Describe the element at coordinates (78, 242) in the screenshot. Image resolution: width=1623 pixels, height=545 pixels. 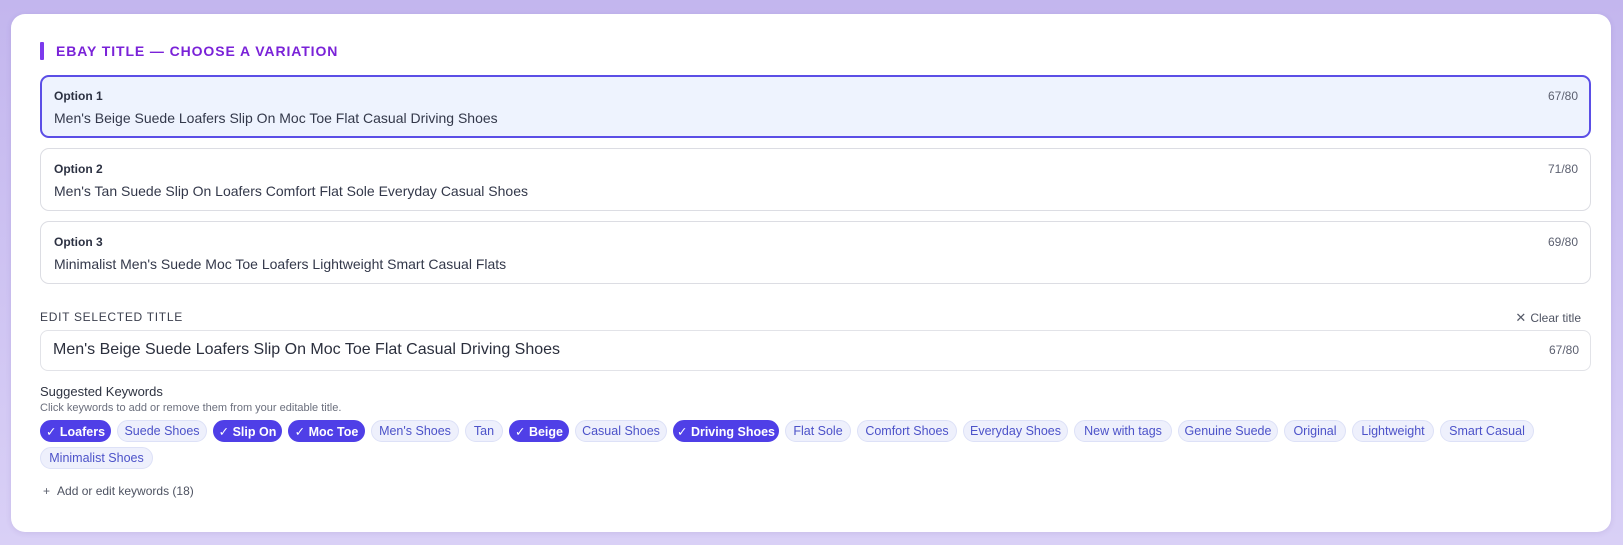
I see `option-label: Option 3` at that location.